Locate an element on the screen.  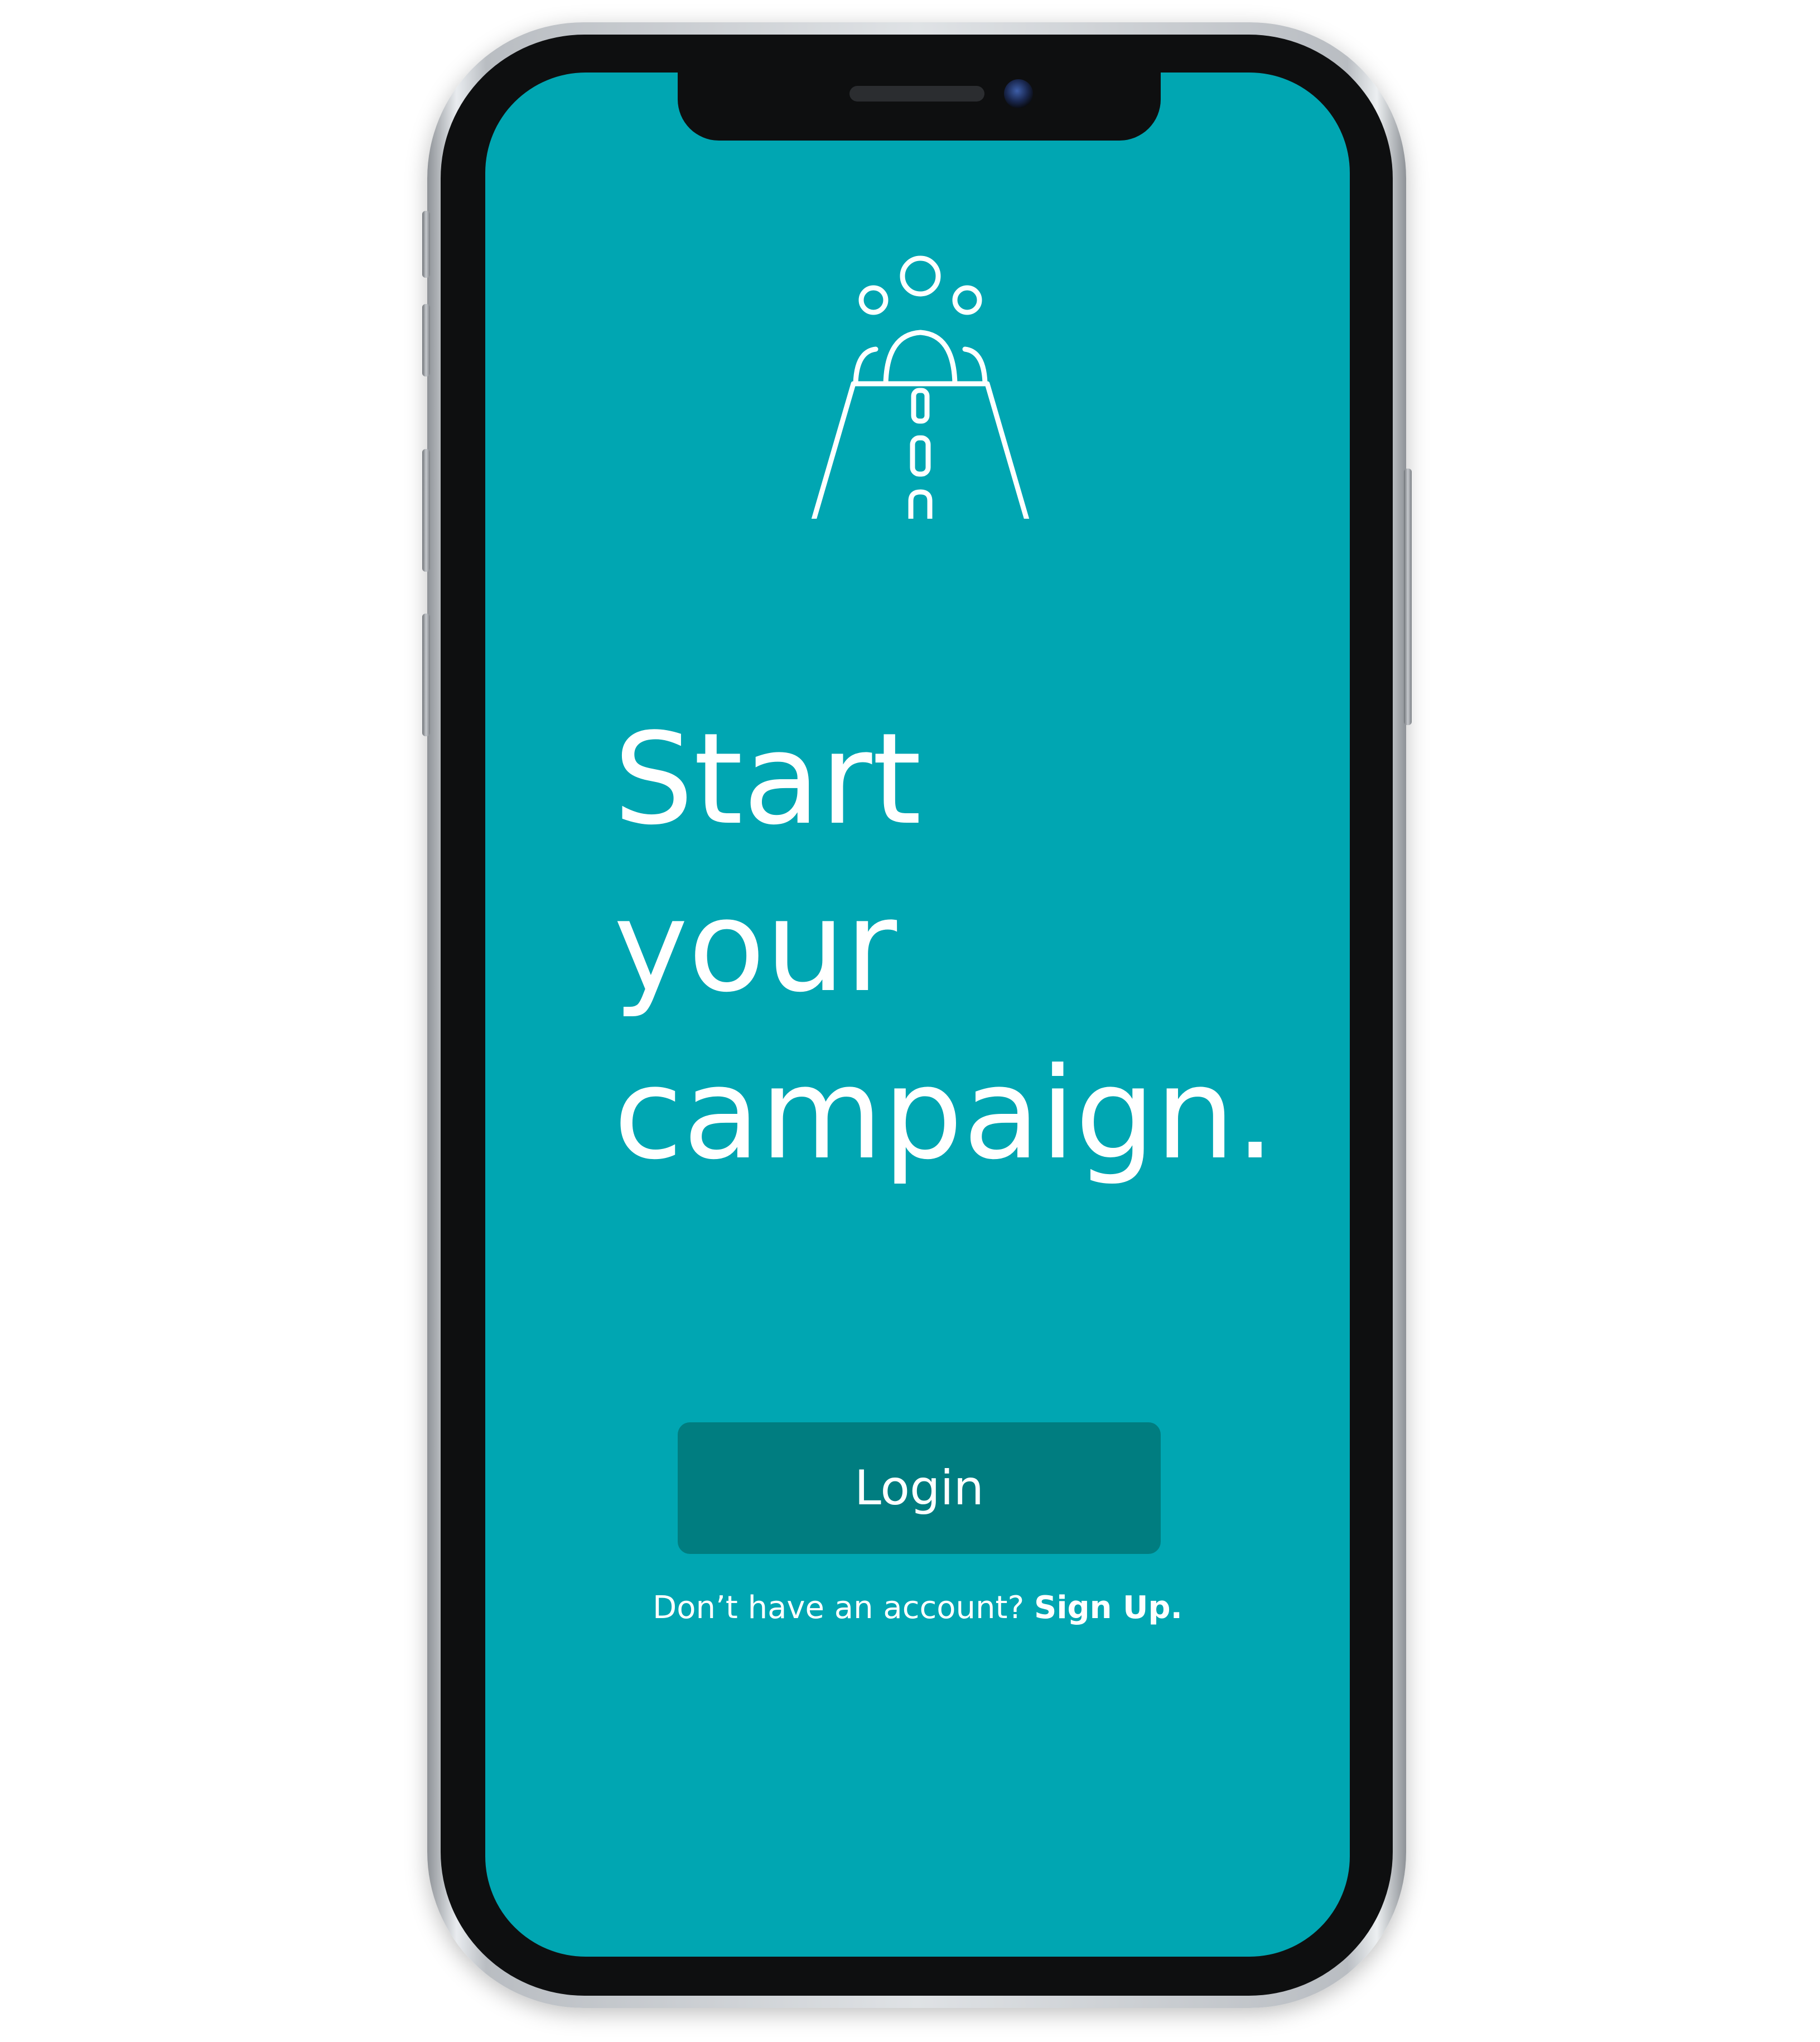
volume-down-button is located at coordinates (426, 510).